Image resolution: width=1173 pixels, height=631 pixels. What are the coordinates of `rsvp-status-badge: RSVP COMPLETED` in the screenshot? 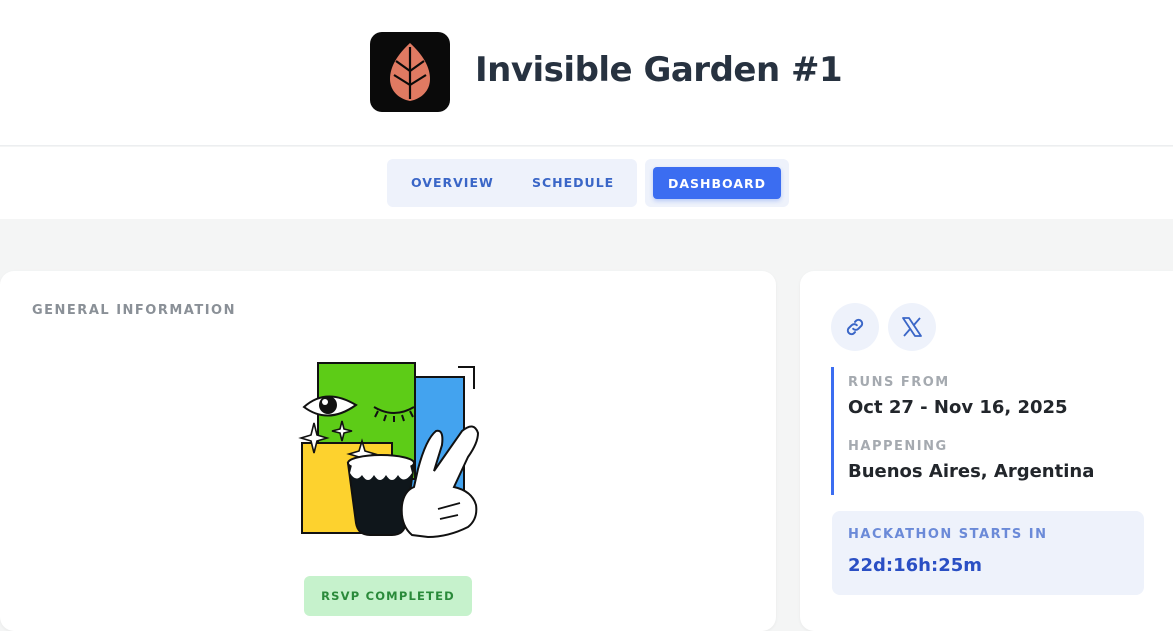 It's located at (388, 596).